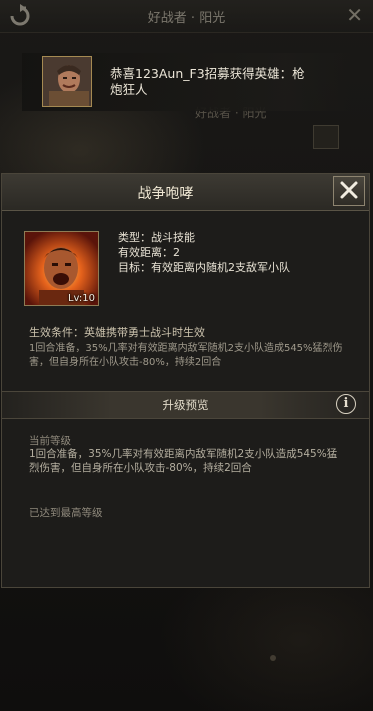 The image size is (373, 711). I want to click on current-level-label: 当前等级, so click(50, 441).